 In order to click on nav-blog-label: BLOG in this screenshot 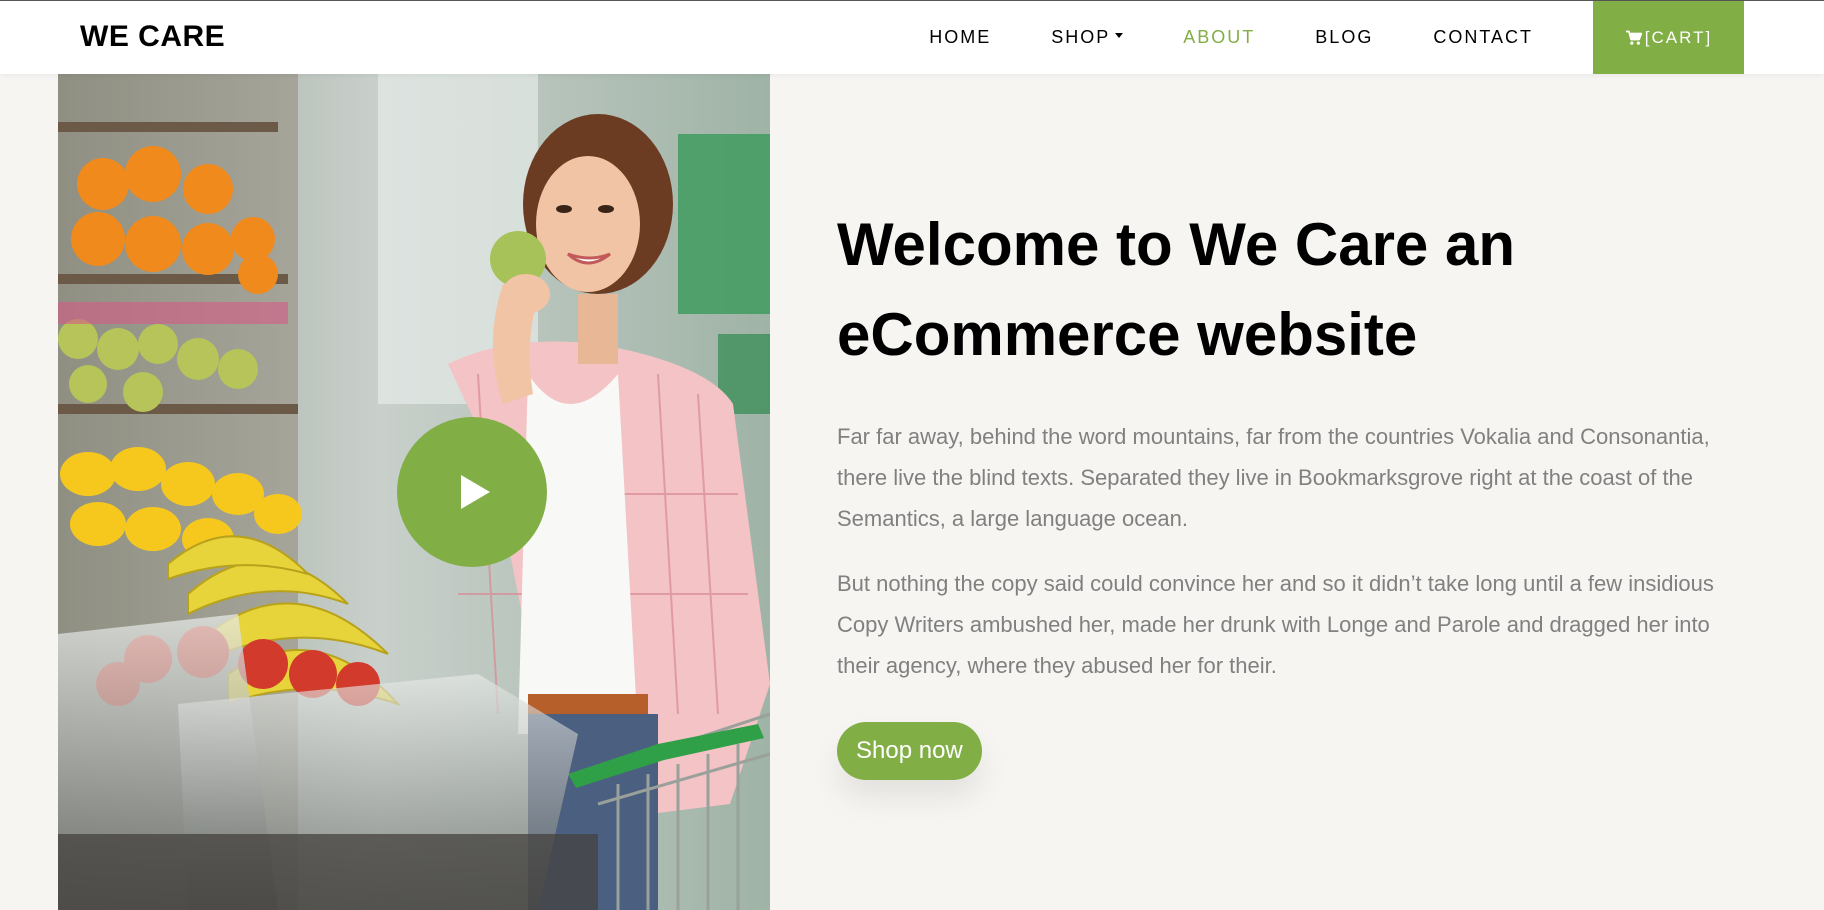, I will do `click(1344, 37)`.